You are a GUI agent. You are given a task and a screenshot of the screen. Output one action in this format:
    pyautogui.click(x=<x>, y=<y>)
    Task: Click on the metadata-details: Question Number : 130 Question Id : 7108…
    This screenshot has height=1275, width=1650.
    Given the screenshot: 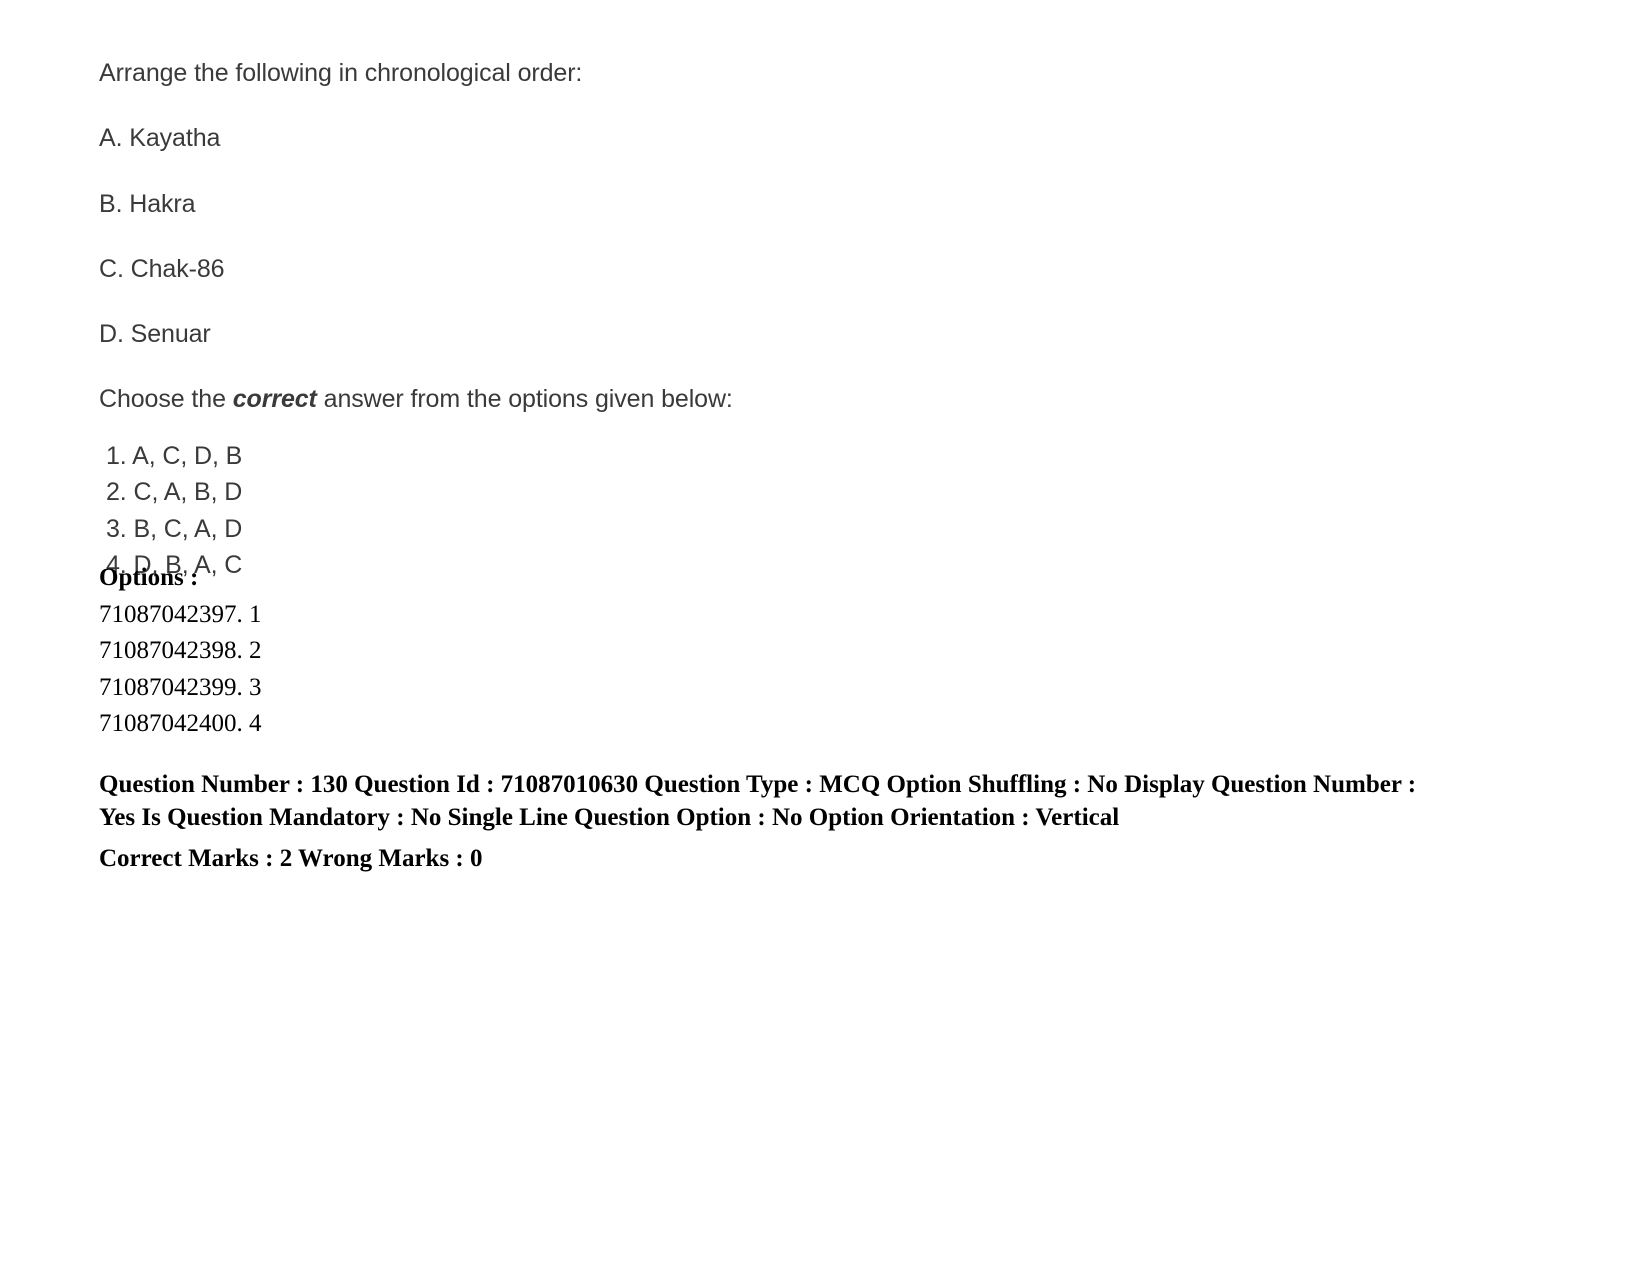 What is the action you would take?
    pyautogui.click(x=758, y=801)
    